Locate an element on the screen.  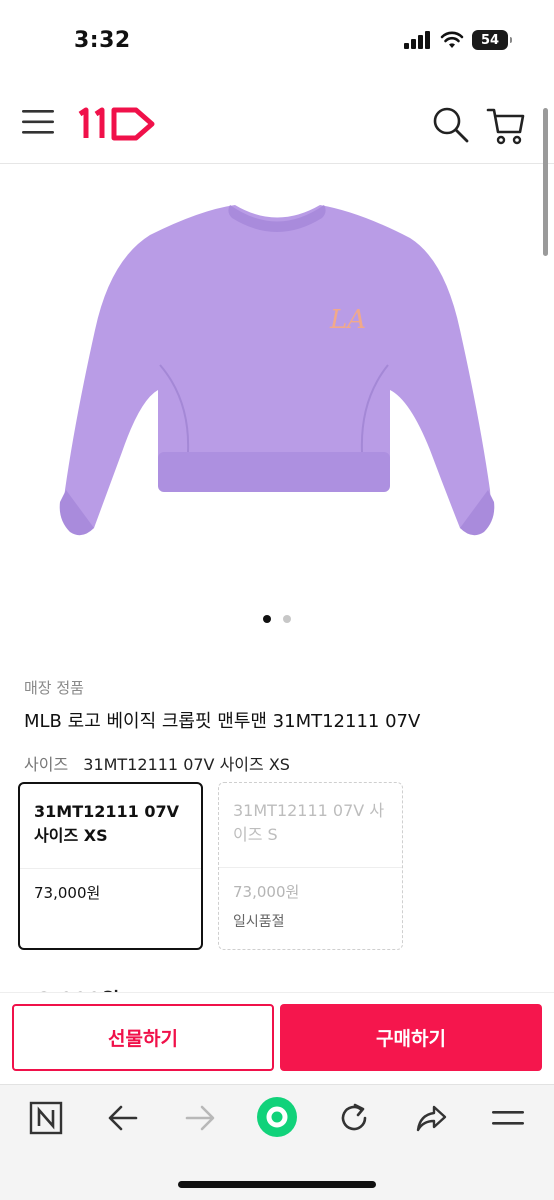
battery-indicator: 54 is located at coordinates (492, 40).